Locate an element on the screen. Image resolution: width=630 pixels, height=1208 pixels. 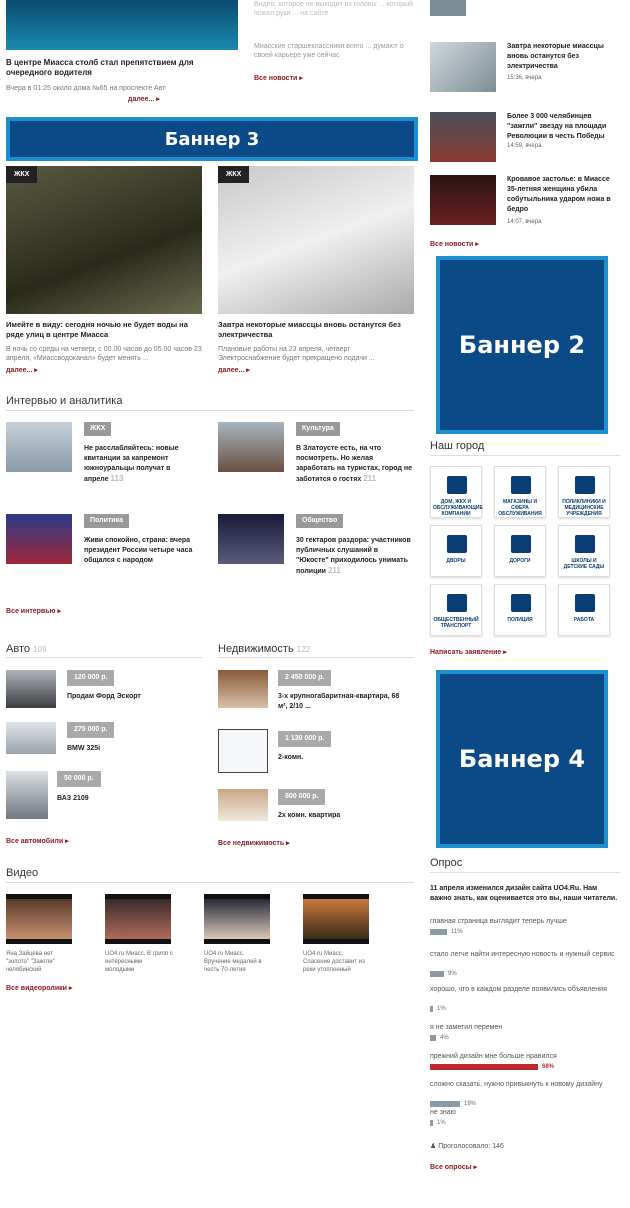
poll-more: Все опросы ▸ is located at coordinates (453, 1167).